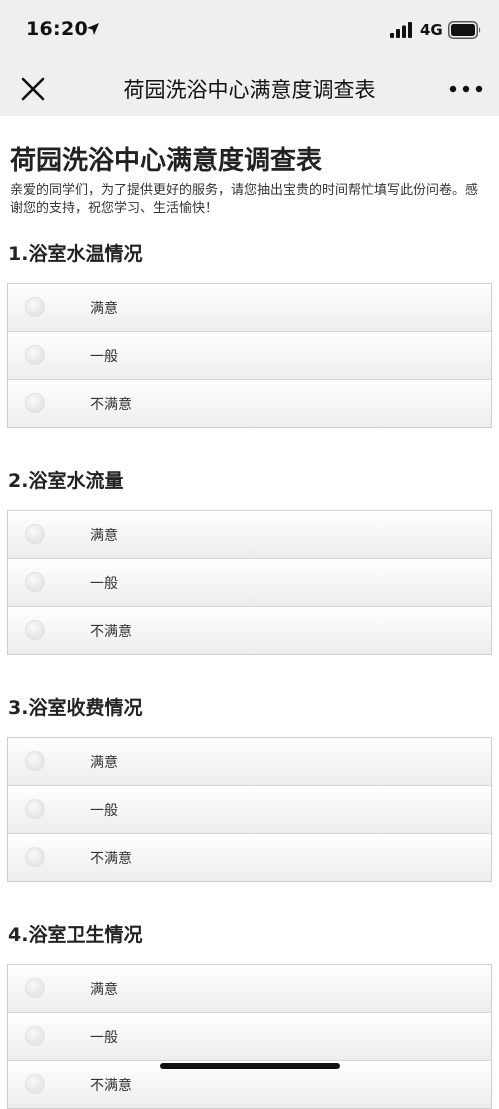 The image size is (499, 1109). Describe the element at coordinates (57, 29) in the screenshot. I see `status-time: 16:20` at that location.